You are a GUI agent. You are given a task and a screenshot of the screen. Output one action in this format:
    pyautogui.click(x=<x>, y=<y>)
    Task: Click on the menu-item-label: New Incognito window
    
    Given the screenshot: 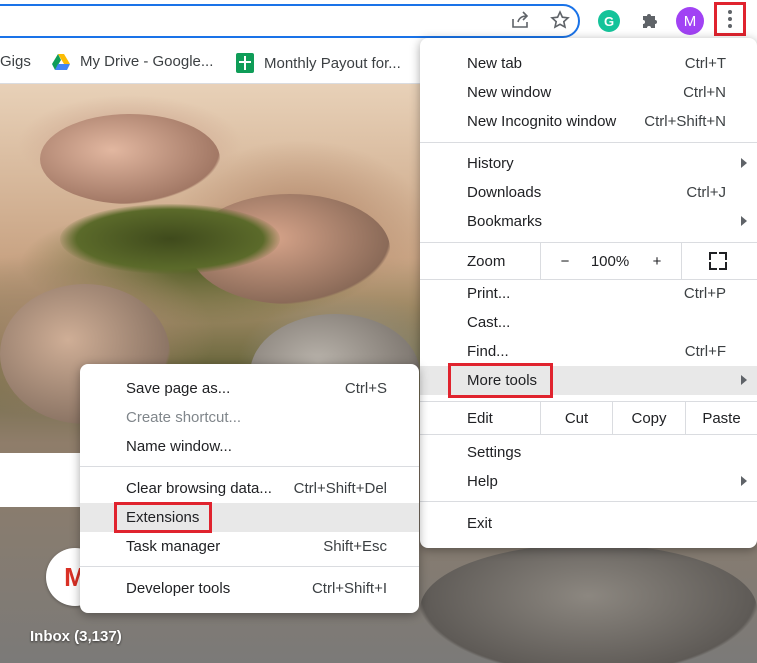 What is the action you would take?
    pyautogui.click(x=542, y=121)
    